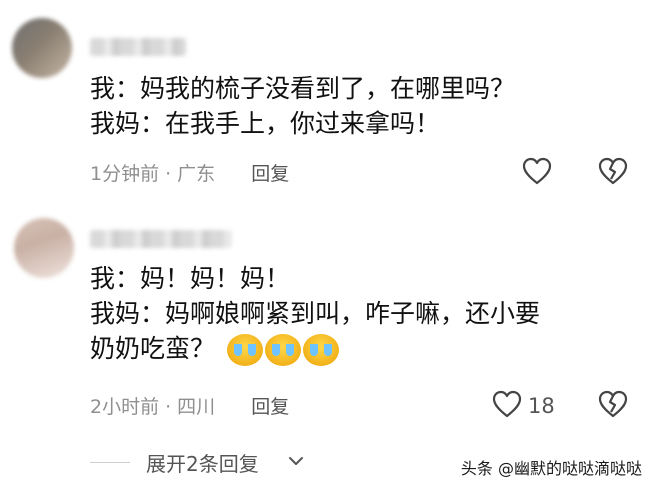 Image resolution: width=660 pixels, height=495 pixels. What do you see at coordinates (551, 467) in the screenshot?
I see `watermark: 头条 @幽默的哒哒滴哒哒` at bounding box center [551, 467].